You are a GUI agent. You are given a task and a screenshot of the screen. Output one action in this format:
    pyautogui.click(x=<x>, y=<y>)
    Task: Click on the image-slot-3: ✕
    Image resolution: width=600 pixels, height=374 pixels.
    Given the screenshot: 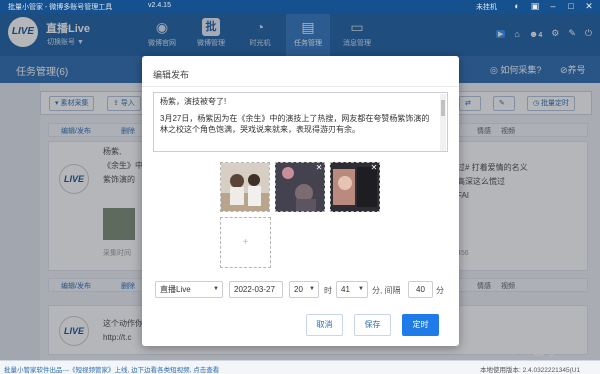 What is the action you would take?
    pyautogui.click(x=355, y=187)
    